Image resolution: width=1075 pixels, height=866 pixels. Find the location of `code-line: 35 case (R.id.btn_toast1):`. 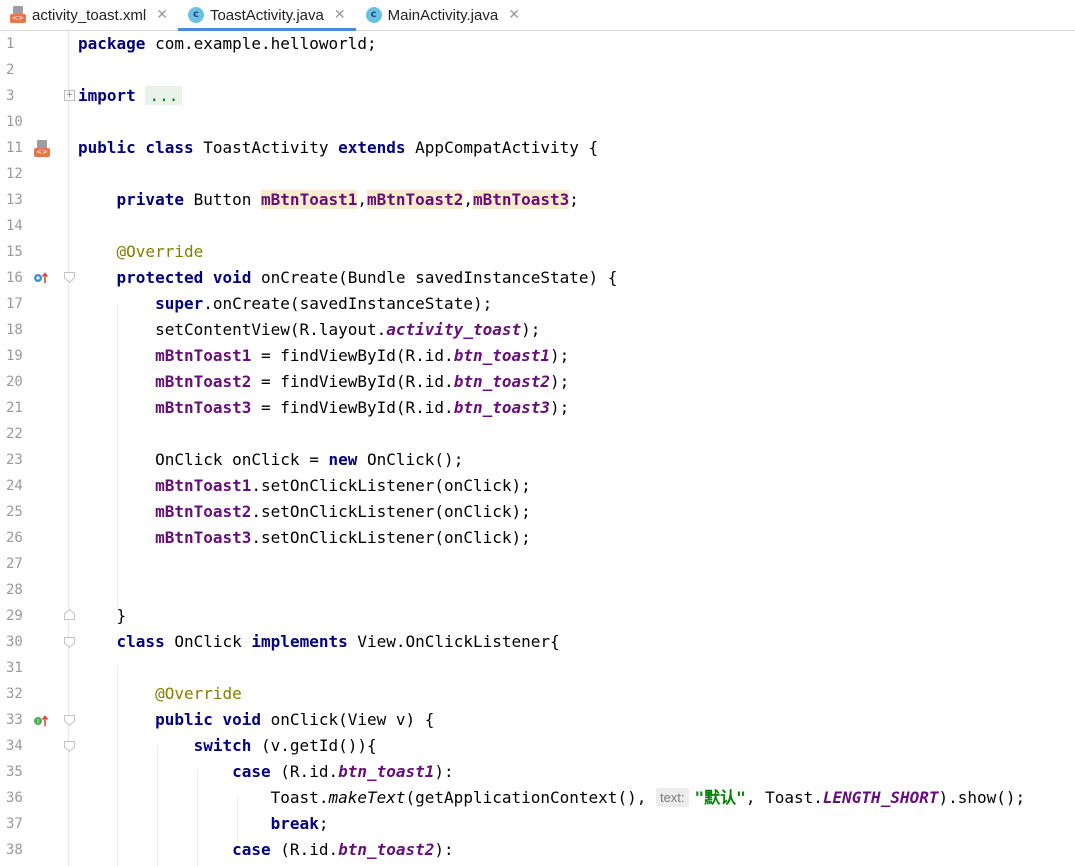

code-line: 35 case (R.id.btn_toast1): is located at coordinates (537, 772).